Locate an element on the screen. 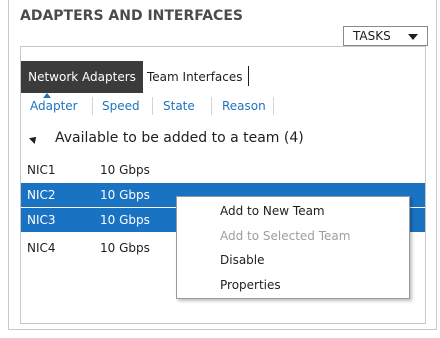 This screenshot has width=440, height=338. tab-team-interfaces: Team Interfaces is located at coordinates (195, 77).